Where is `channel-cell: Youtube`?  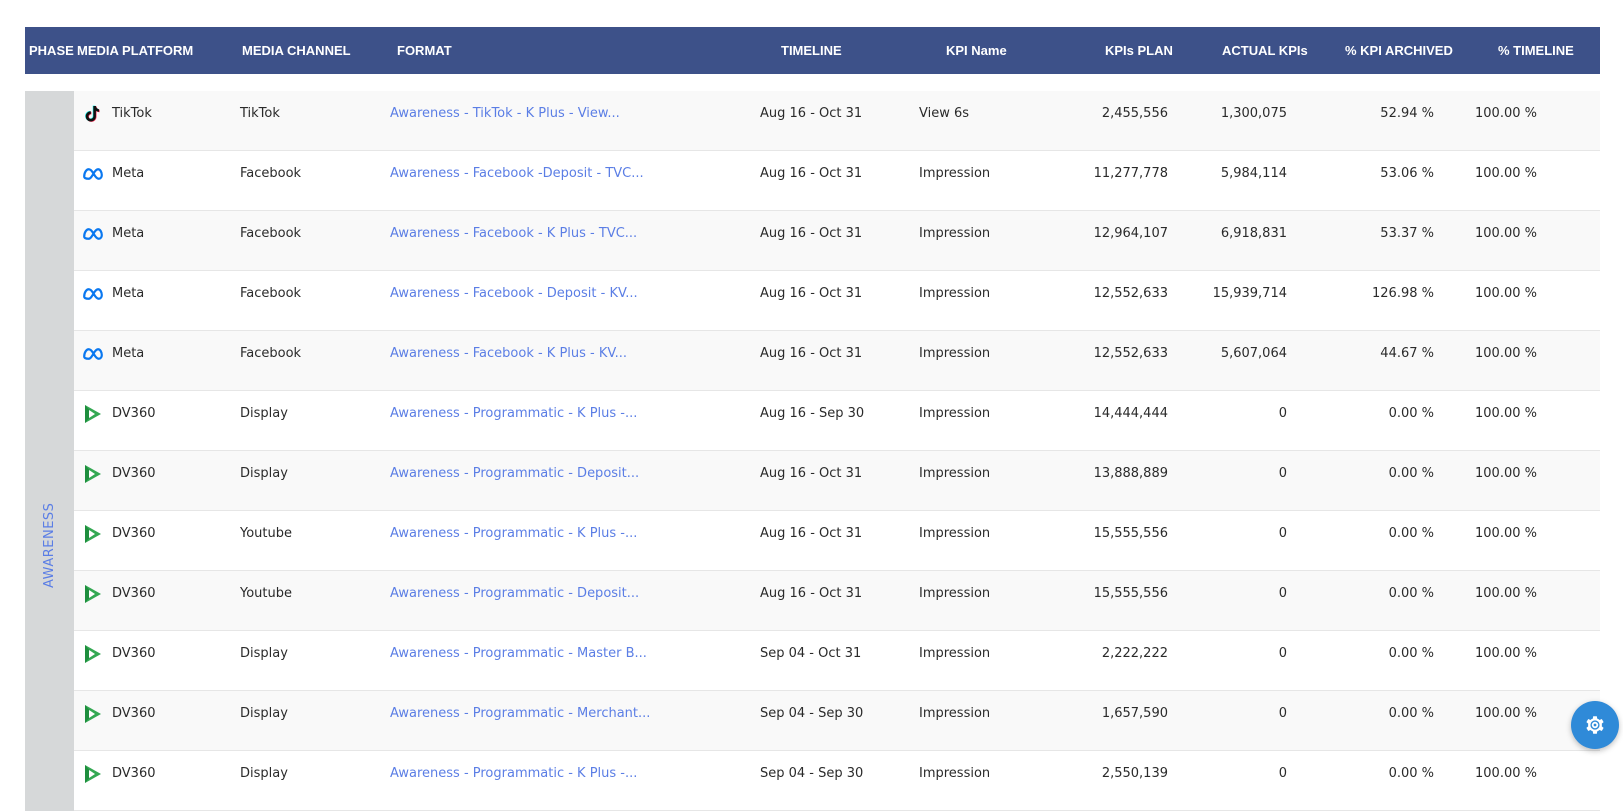
channel-cell: Youtube is located at coordinates (266, 593).